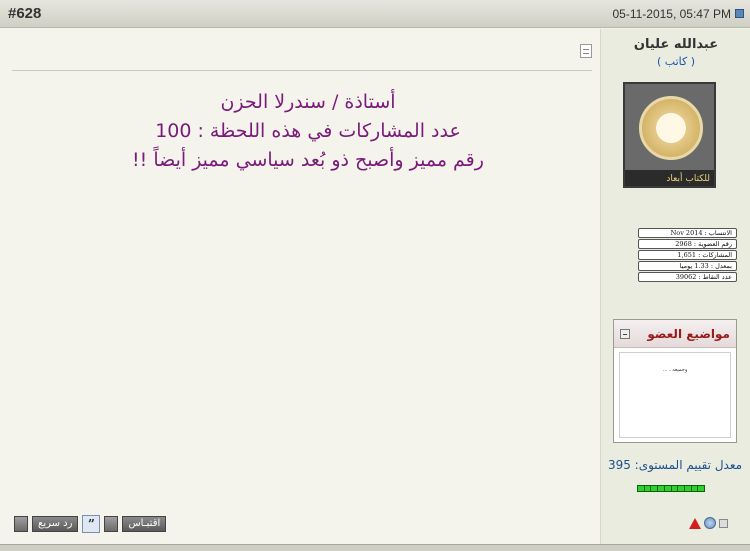 The image size is (750, 551). What do you see at coordinates (625, 333) in the screenshot?
I see `collapse-icon` at bounding box center [625, 333].